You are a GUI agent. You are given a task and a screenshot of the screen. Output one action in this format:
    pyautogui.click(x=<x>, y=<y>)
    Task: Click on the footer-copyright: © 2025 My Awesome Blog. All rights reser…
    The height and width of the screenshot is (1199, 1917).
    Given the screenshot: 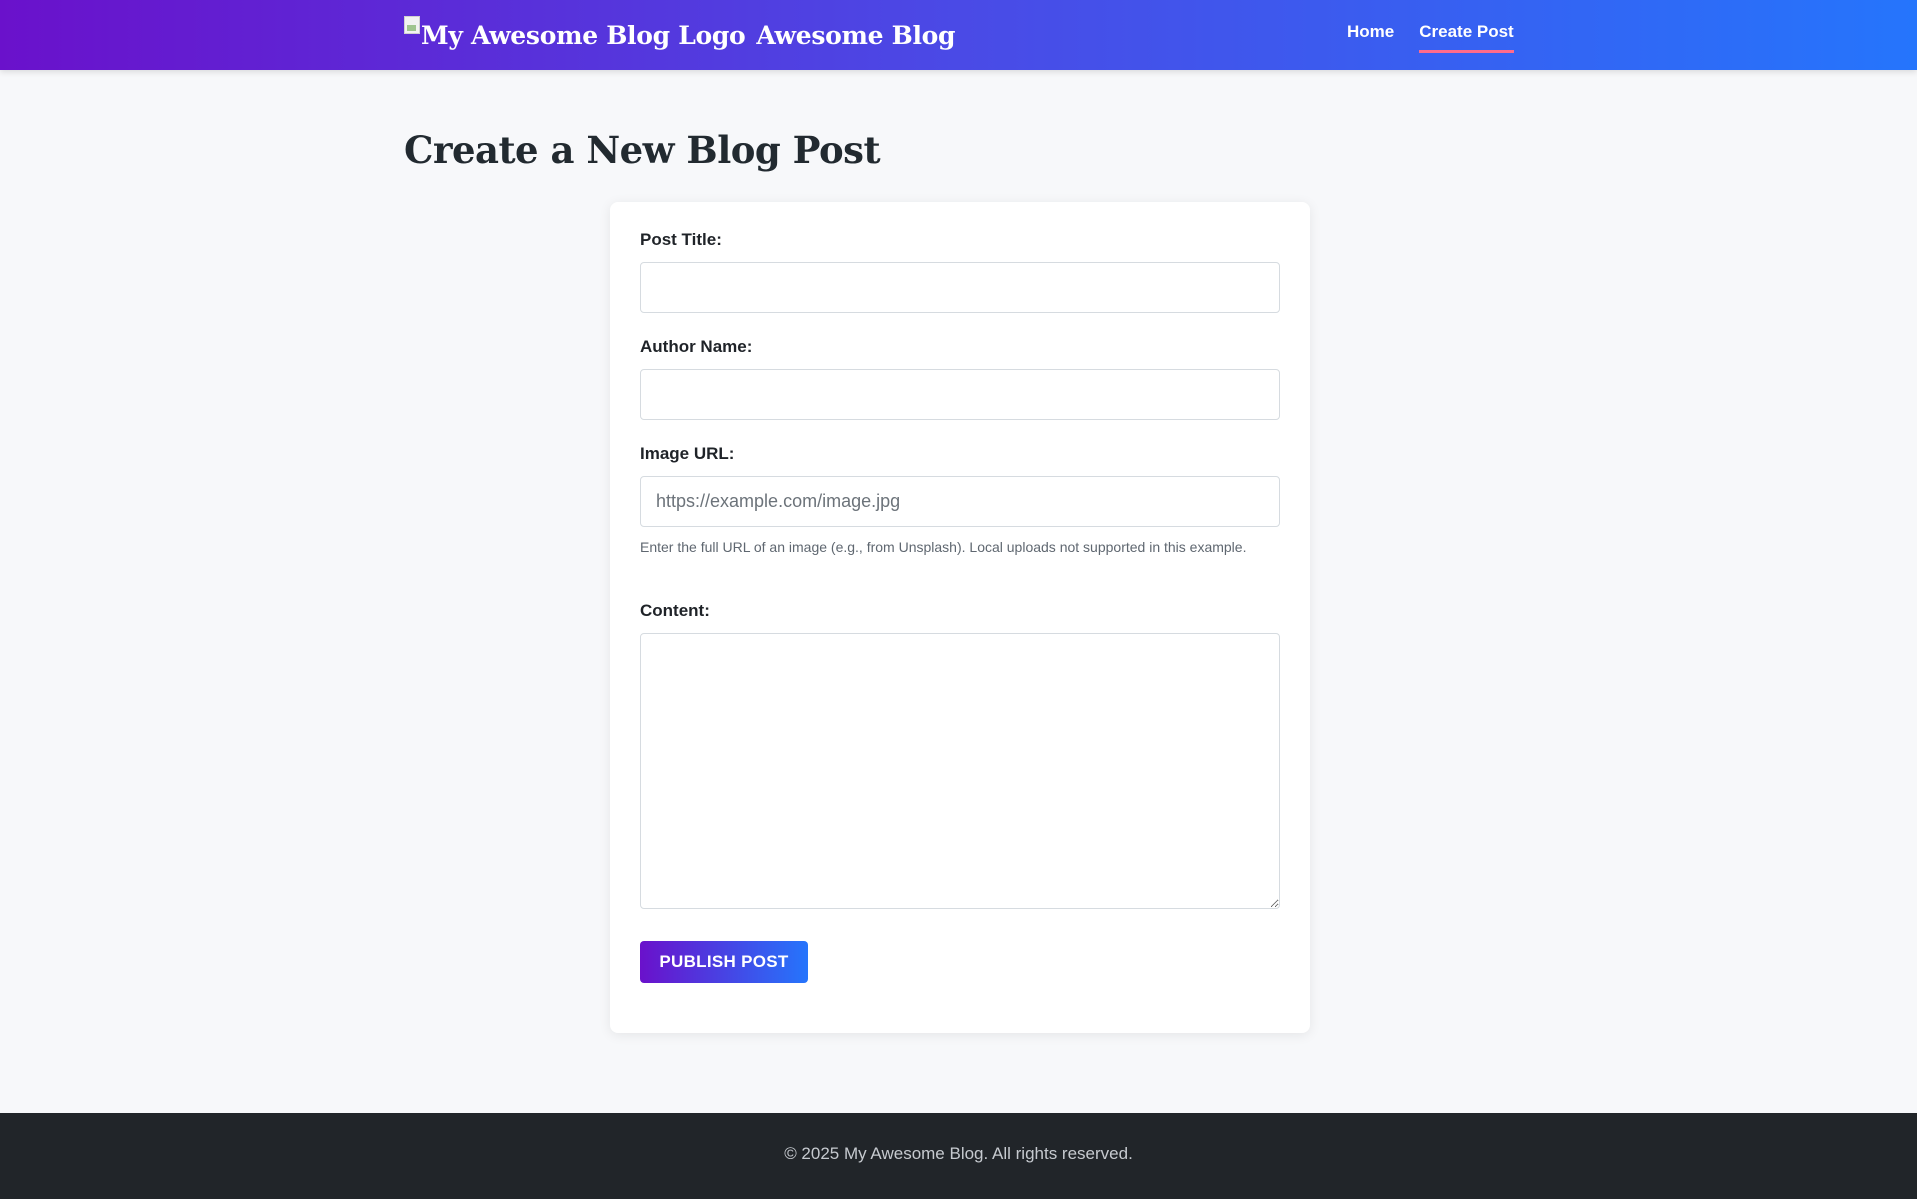 What is the action you would take?
    pyautogui.click(x=958, y=1153)
    